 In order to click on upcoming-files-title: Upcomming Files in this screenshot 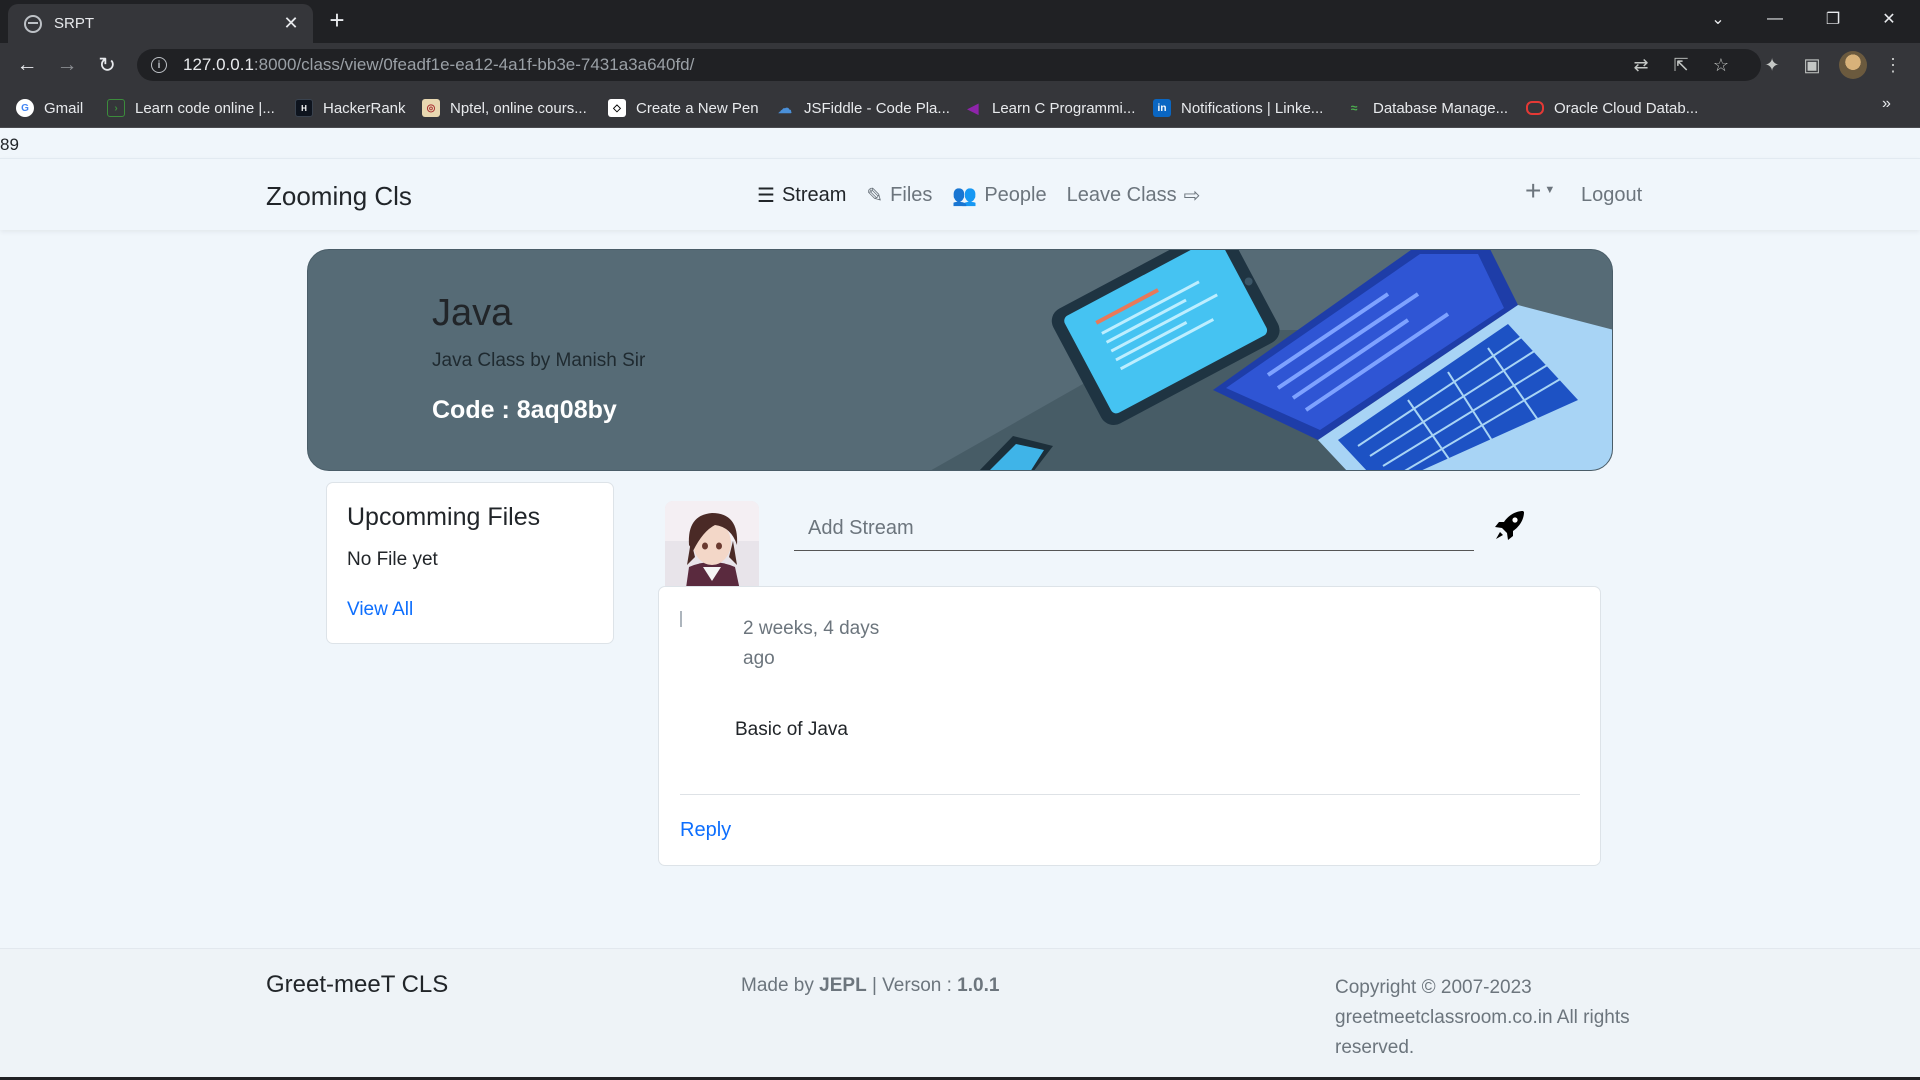, I will do `click(444, 517)`.